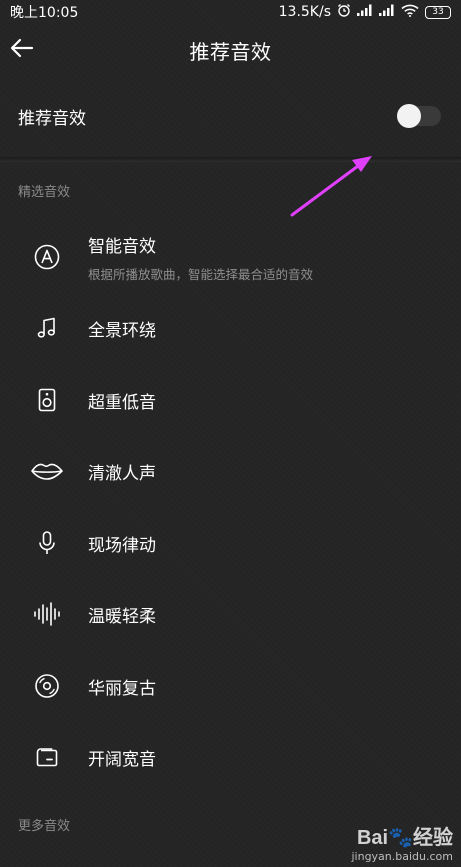 The image size is (461, 867). I want to click on item-title: 全景环绕, so click(122, 330).